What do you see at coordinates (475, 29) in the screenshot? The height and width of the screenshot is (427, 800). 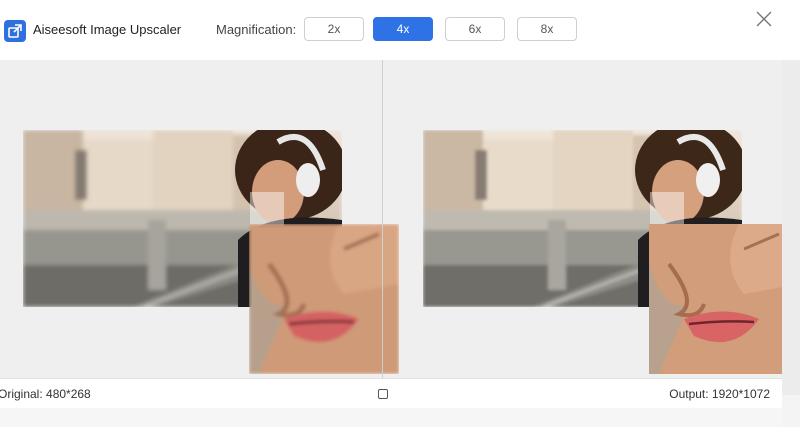 I see `magnification-6x-button: 6x` at bounding box center [475, 29].